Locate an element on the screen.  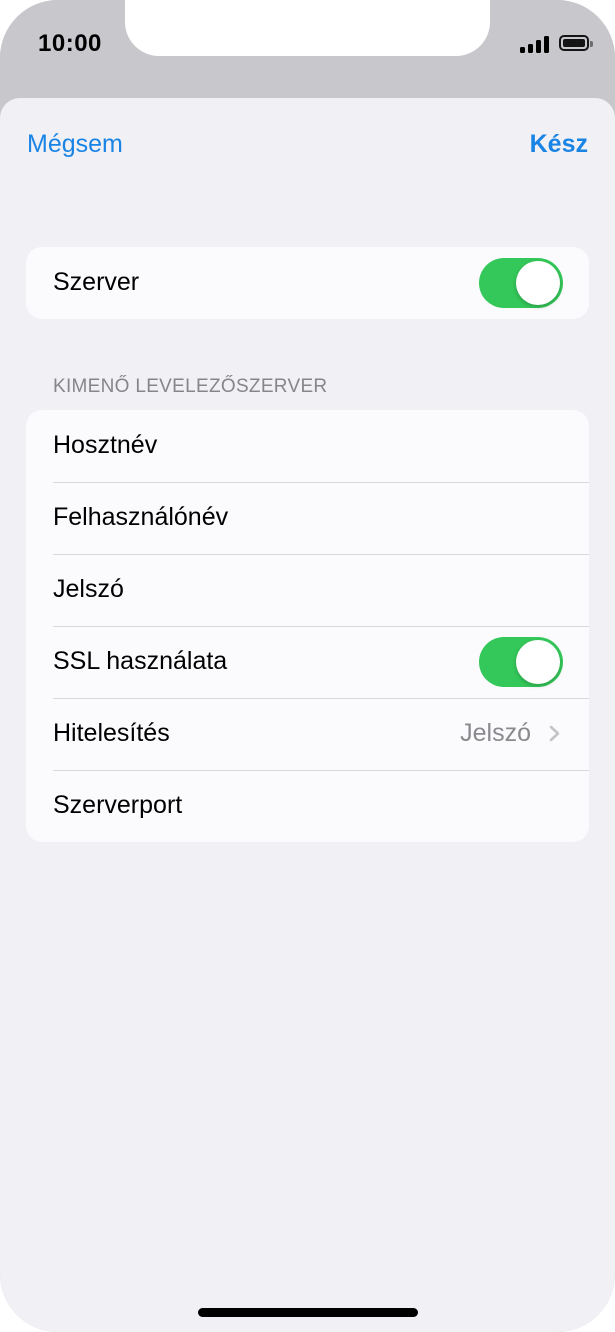
home-indicator is located at coordinates (308, 1312).